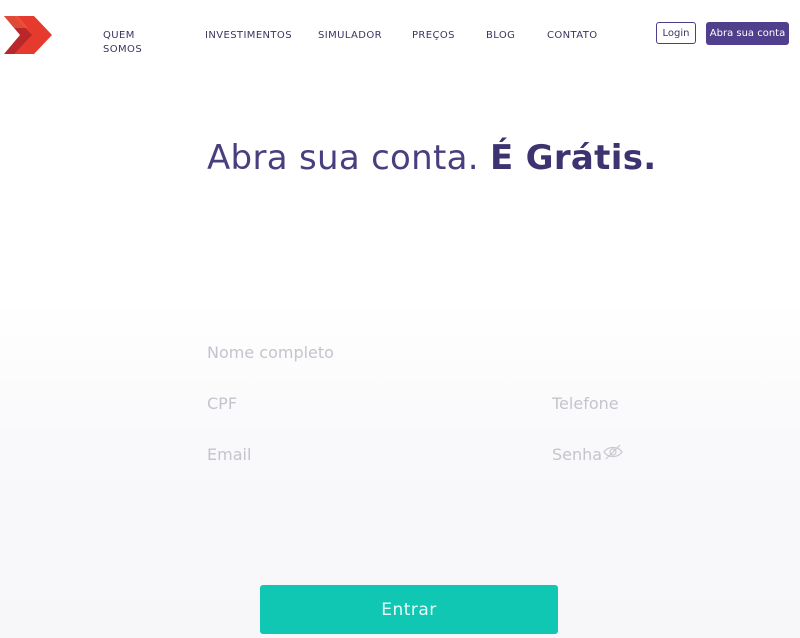  Describe the element at coordinates (433, 36) in the screenshot. I see `nav-precos: PREÇOS` at that location.